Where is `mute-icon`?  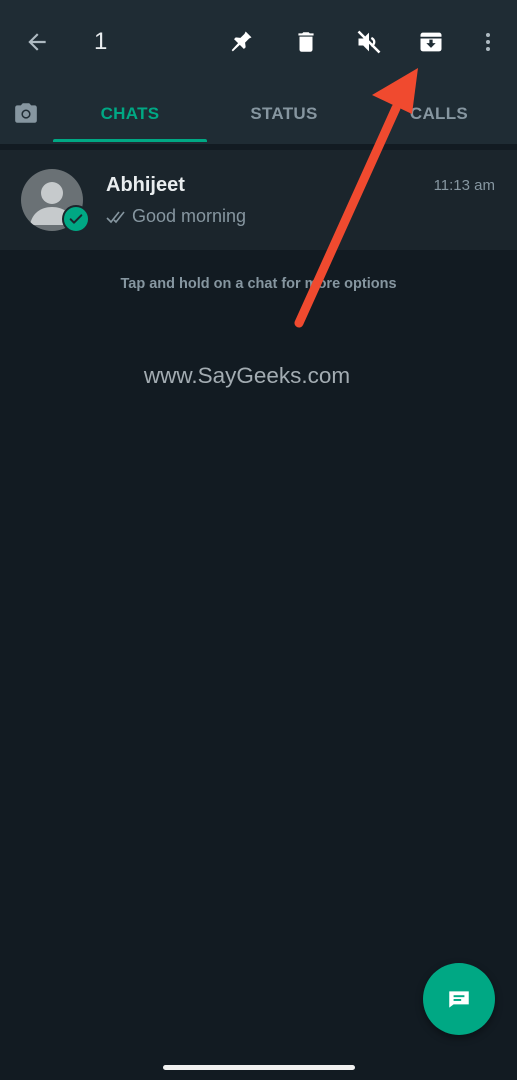
mute-icon is located at coordinates (369, 42).